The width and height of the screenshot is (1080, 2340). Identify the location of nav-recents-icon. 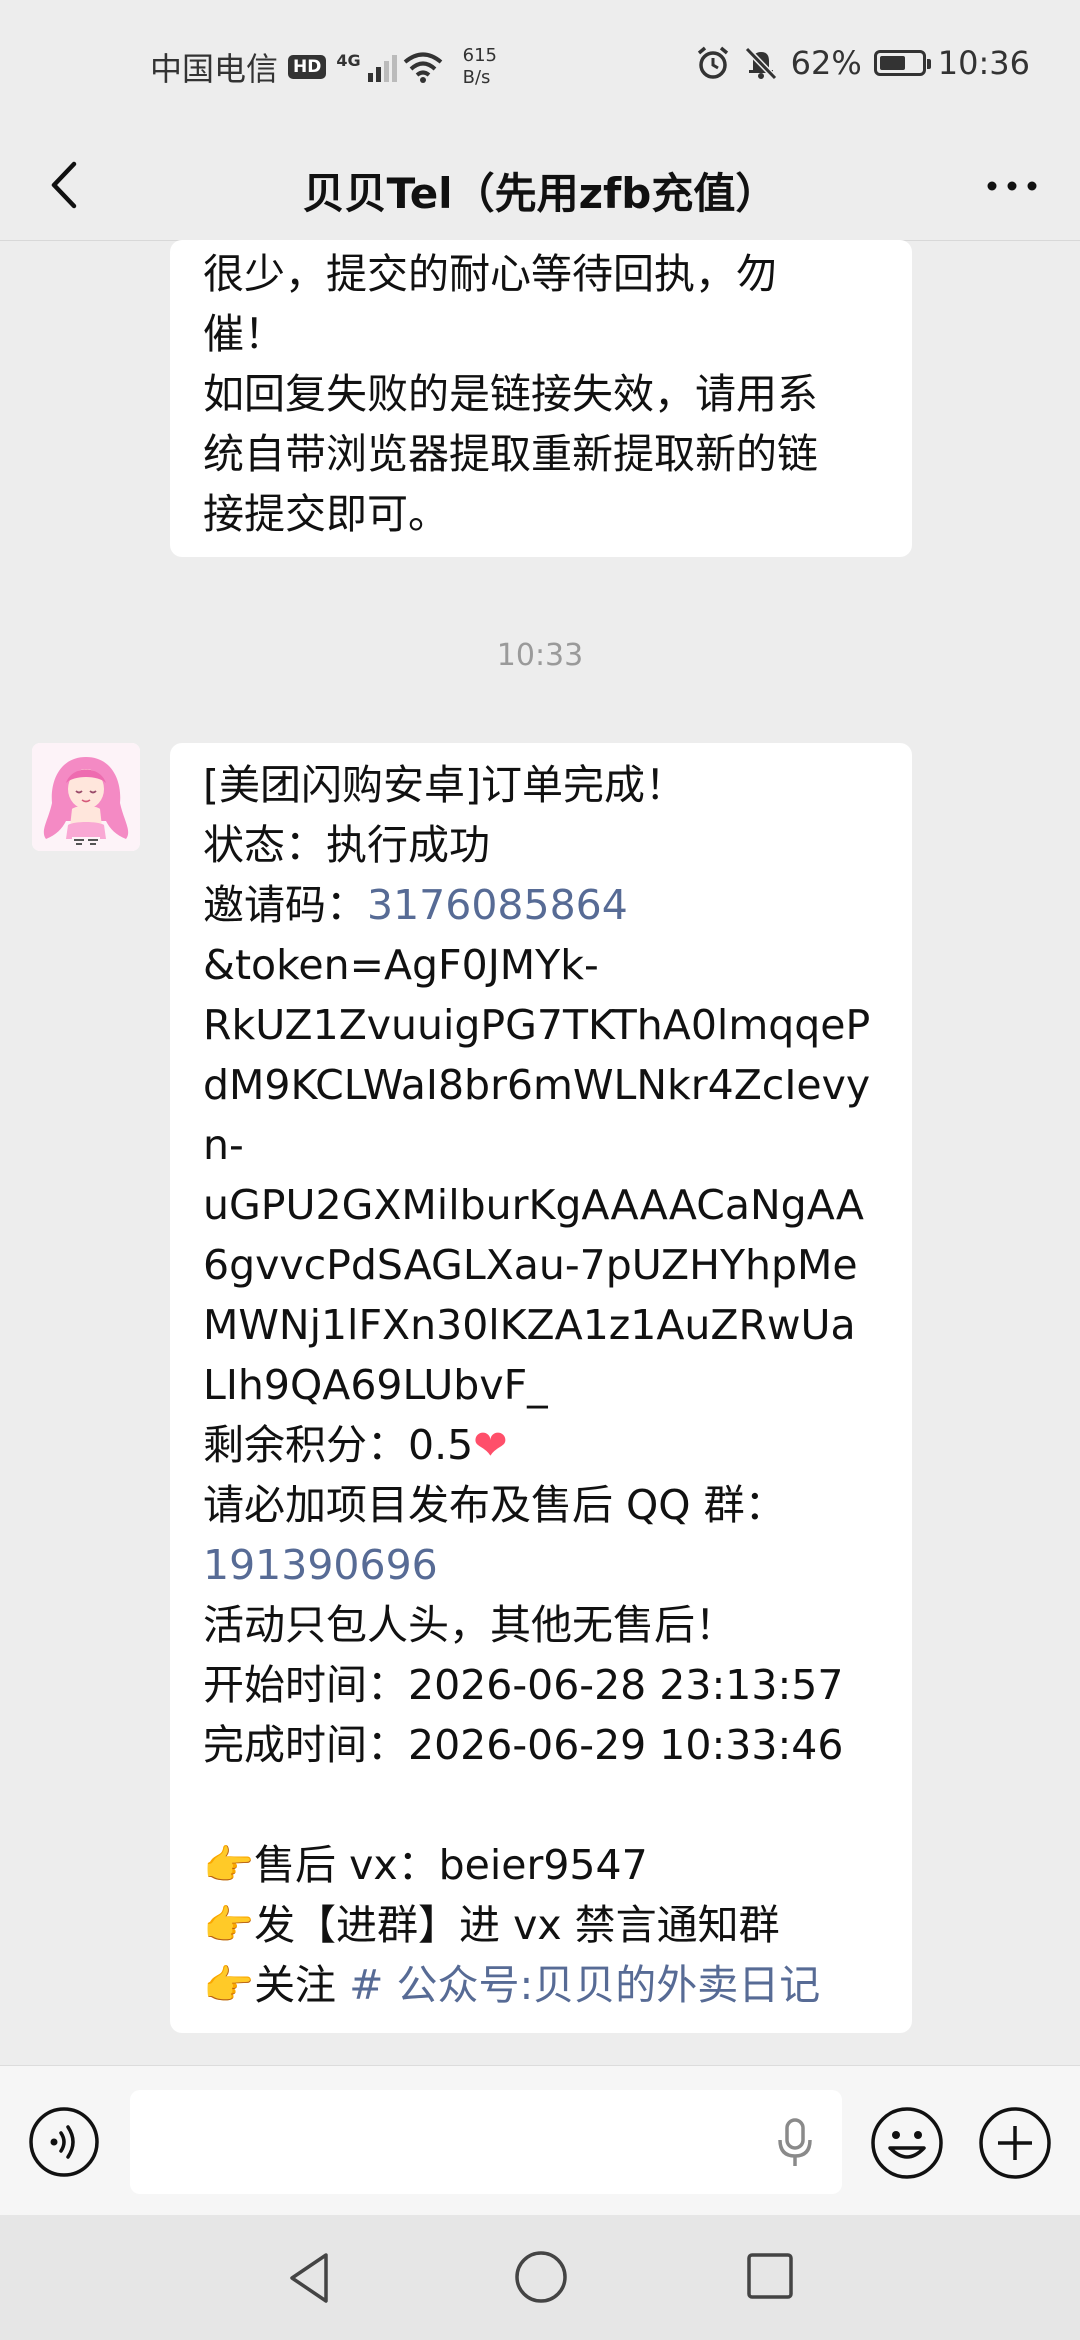
(770, 2276).